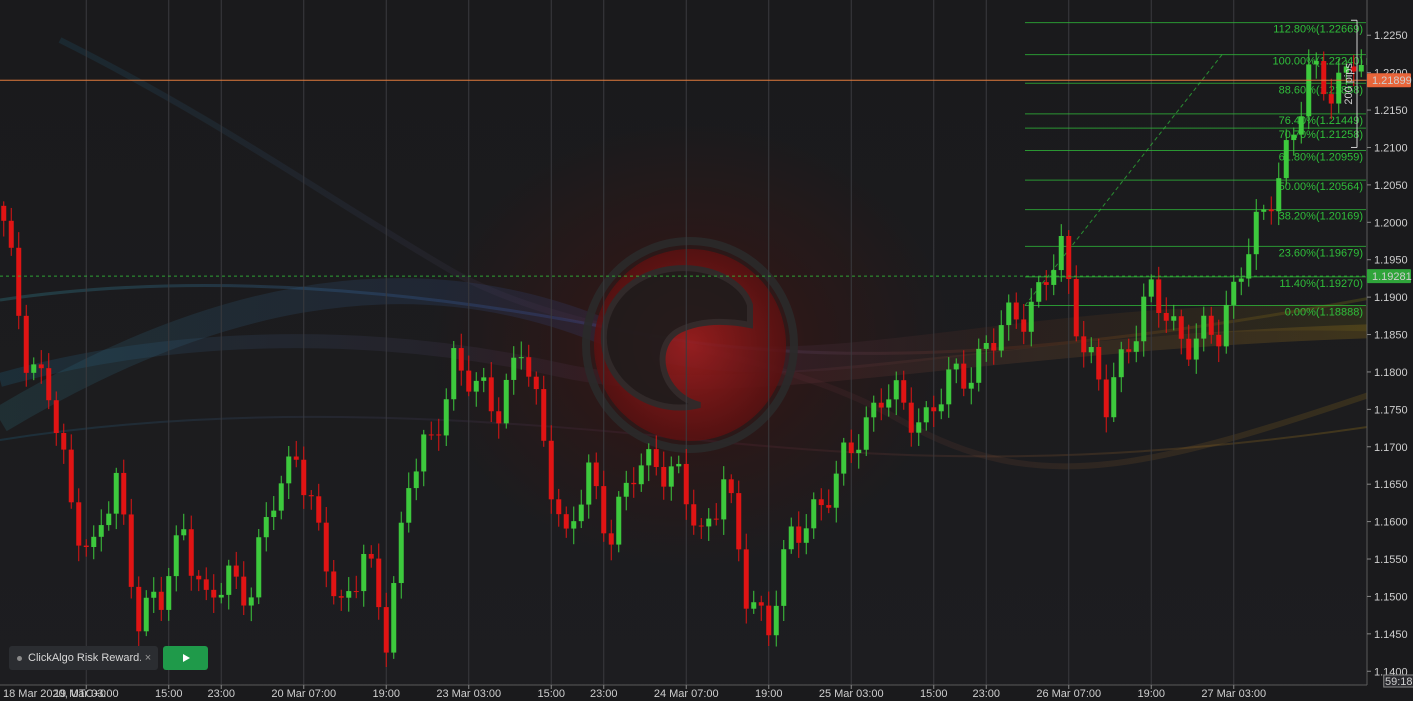 Image resolution: width=1413 pixels, height=701 pixels. I want to click on x-tick-label: 24 Mar 07:00, so click(686, 694).